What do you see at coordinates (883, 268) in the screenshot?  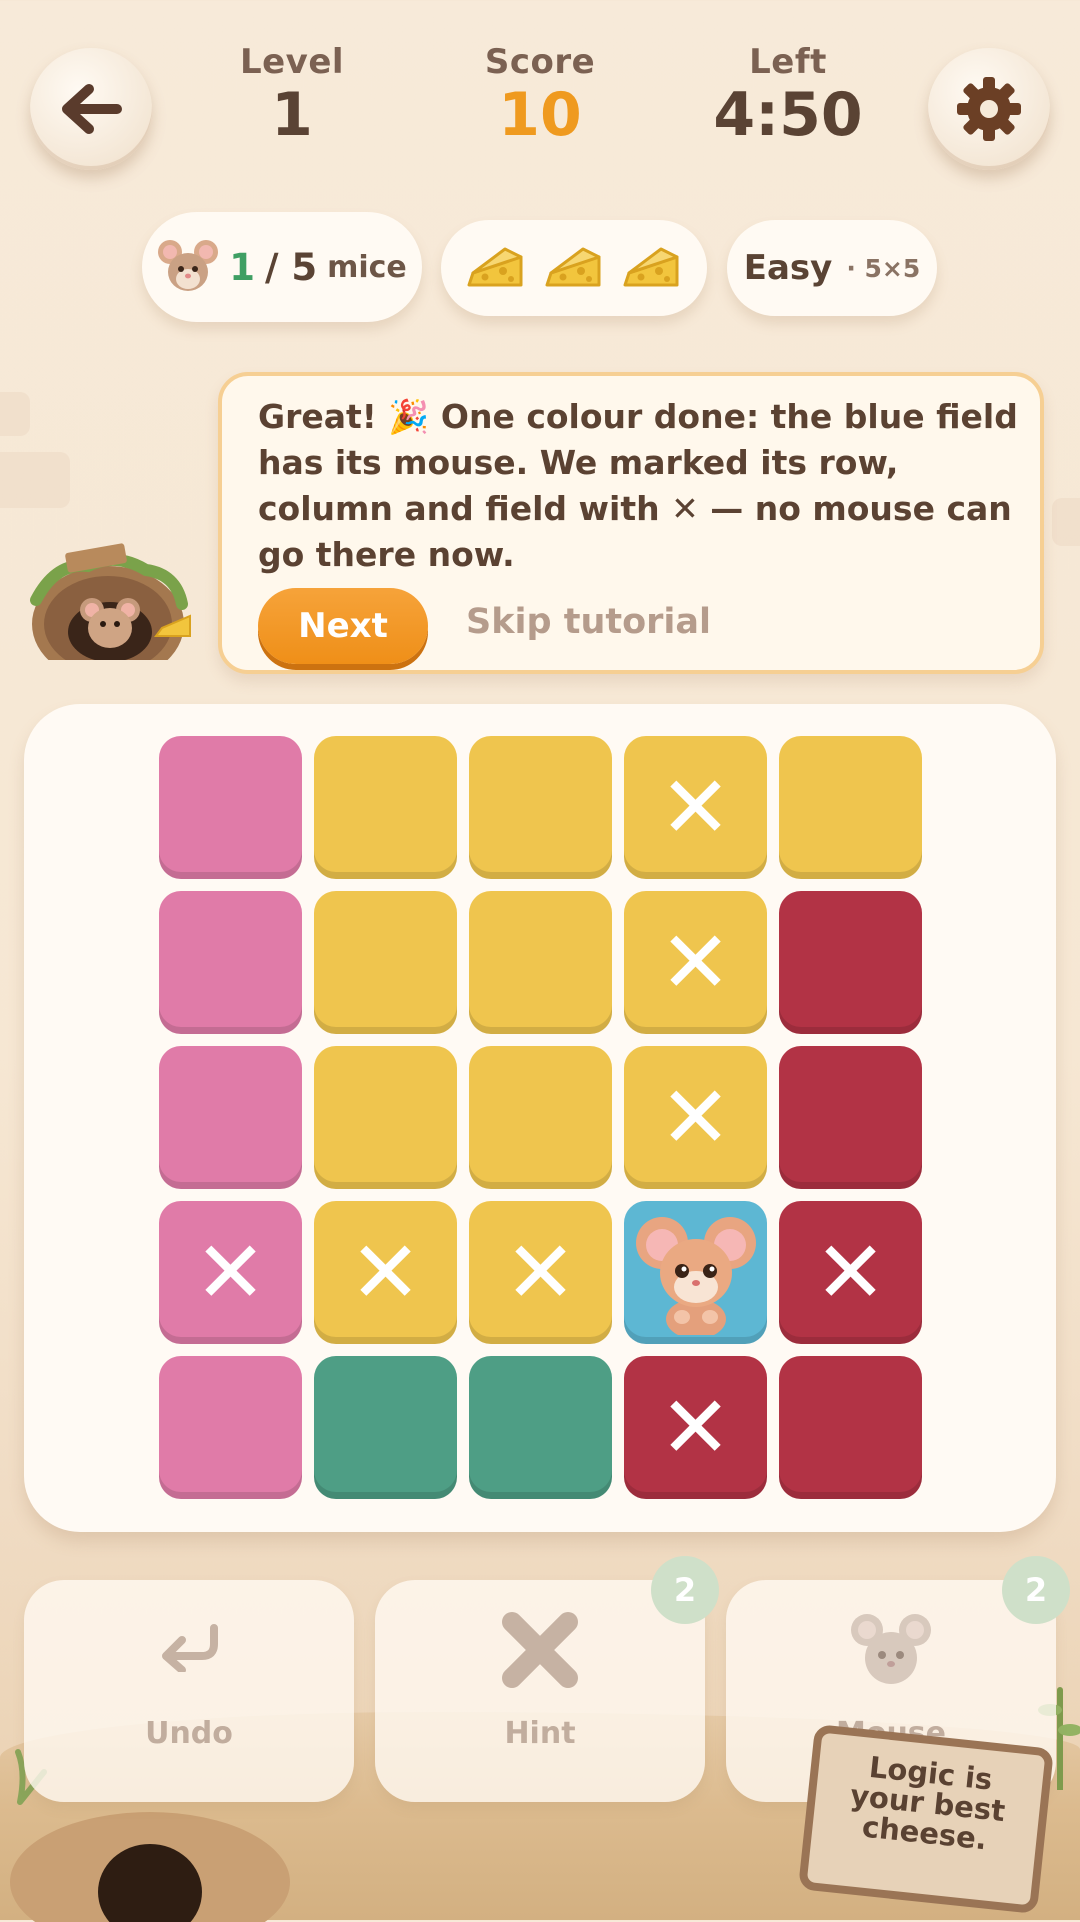 I see `grid-size-label: · 5×5` at bounding box center [883, 268].